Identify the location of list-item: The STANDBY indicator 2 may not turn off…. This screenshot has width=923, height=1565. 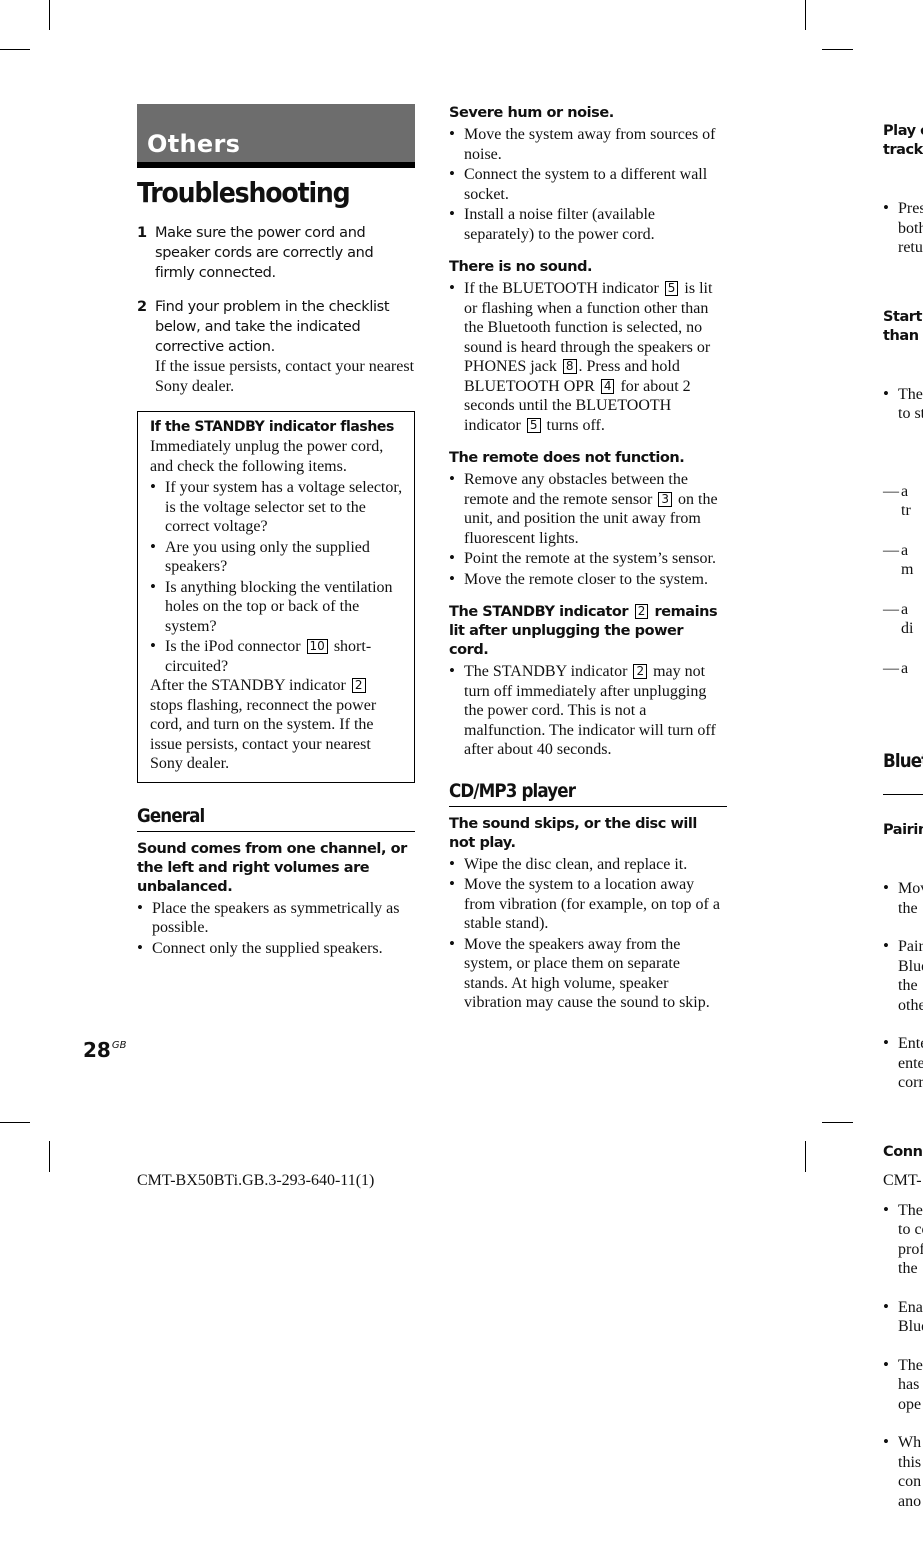
(588, 710).